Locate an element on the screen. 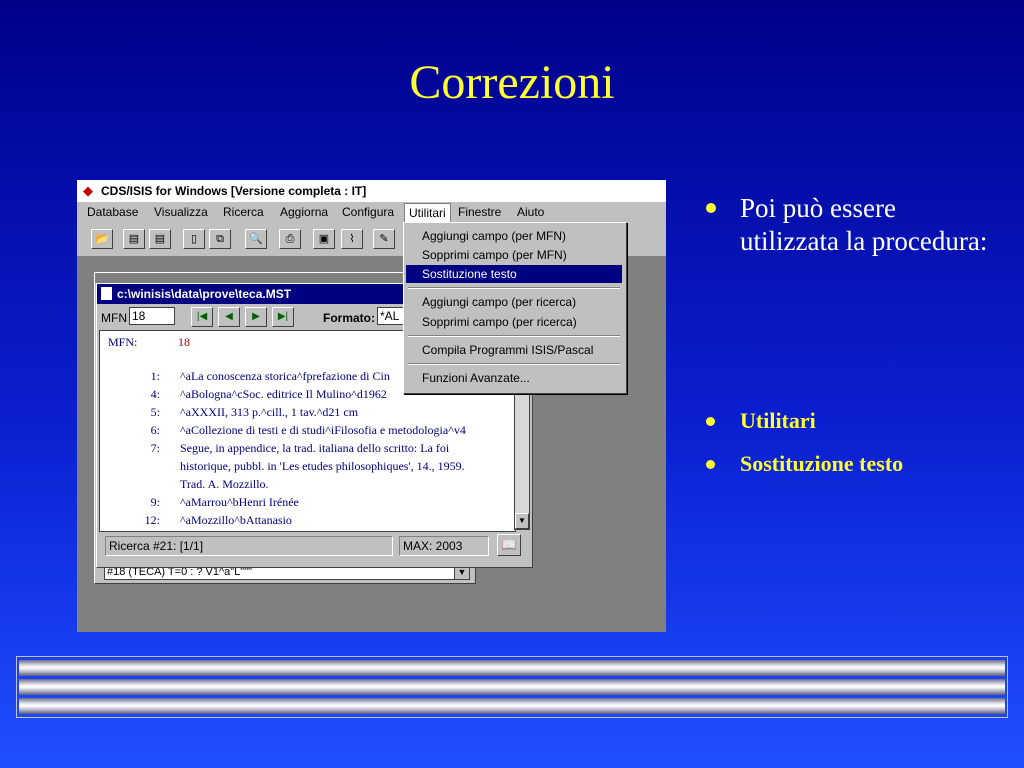  menu-item-aggiungi-campo-mfn: Aggiungi campo (per MFN) is located at coordinates (514, 236).